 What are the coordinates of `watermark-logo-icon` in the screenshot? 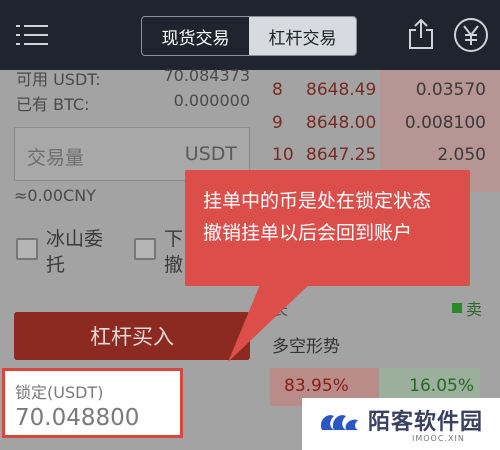 It's located at (339, 422).